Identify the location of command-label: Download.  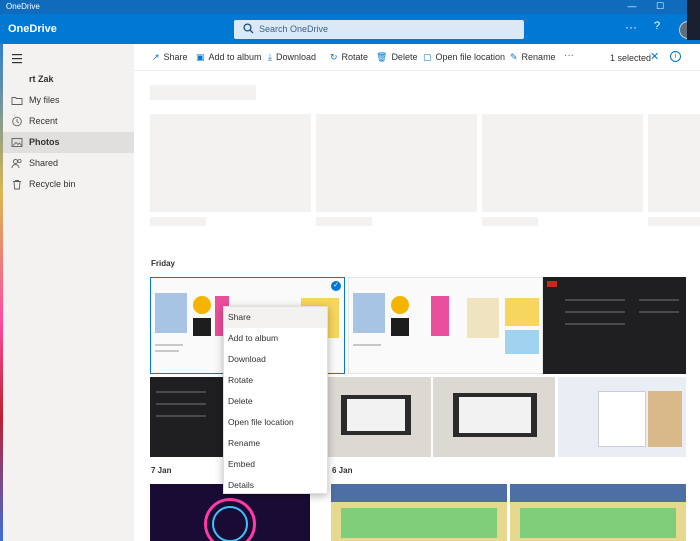
(296, 57).